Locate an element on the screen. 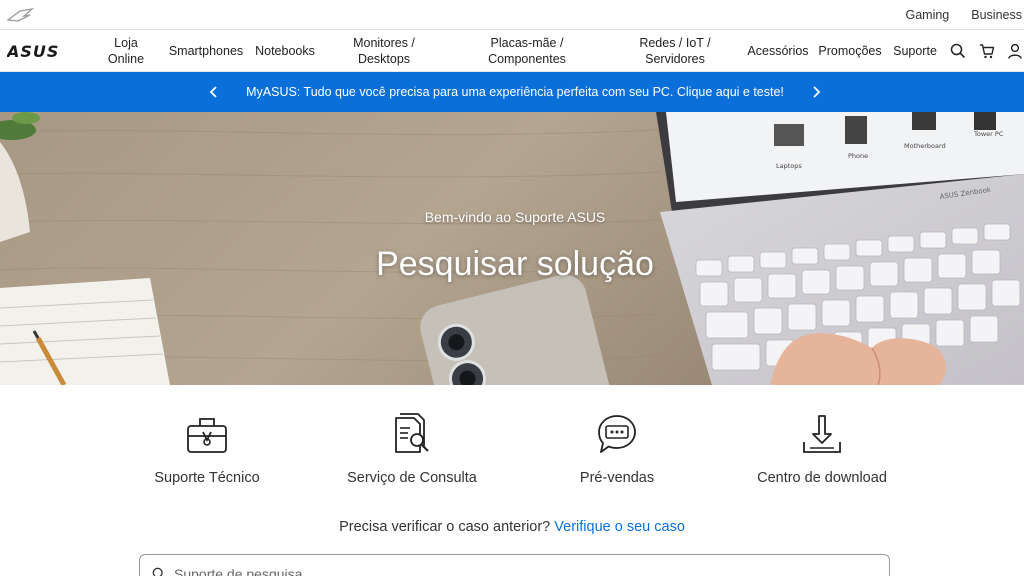  chevron-left-icon is located at coordinates (214, 92).